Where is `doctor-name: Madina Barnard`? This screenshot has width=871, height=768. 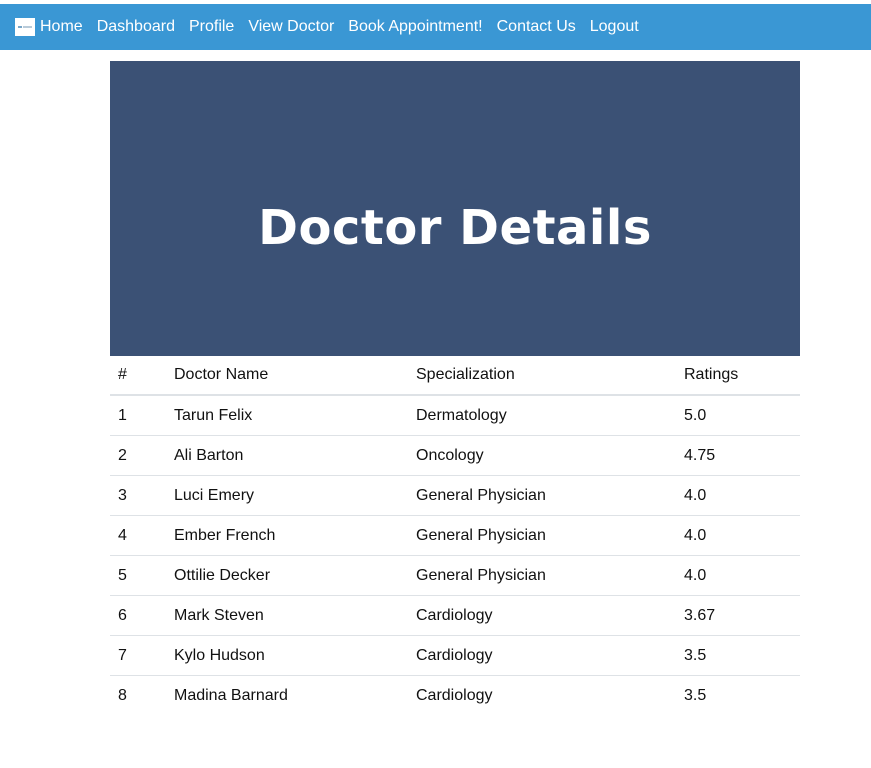 doctor-name: Madina Barnard is located at coordinates (231, 695).